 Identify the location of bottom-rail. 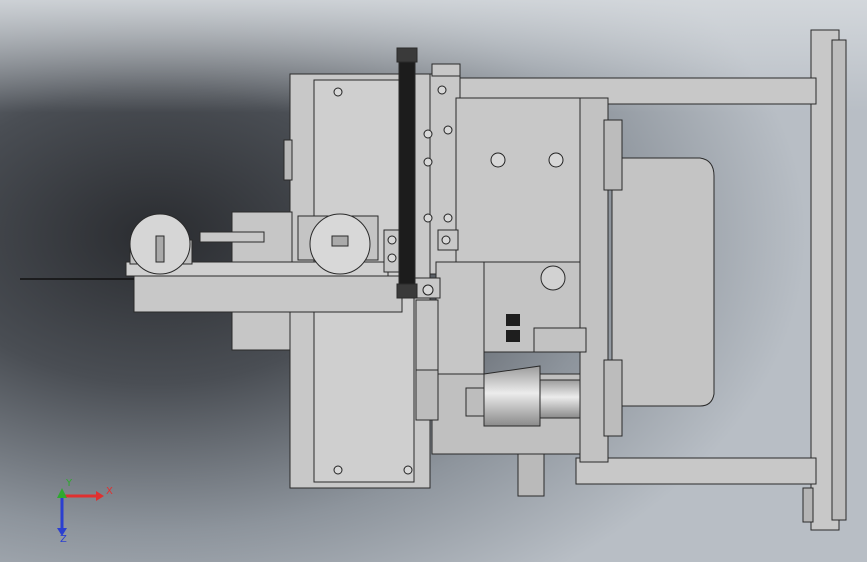
(696, 471).